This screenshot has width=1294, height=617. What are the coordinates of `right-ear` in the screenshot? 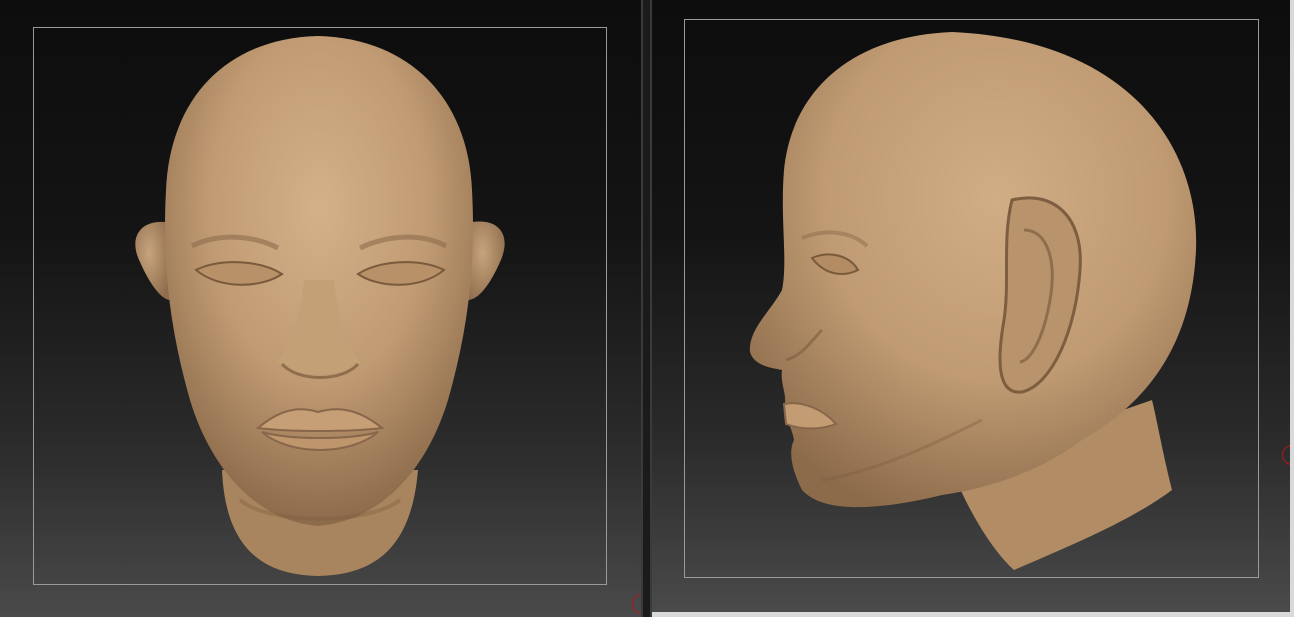 It's located at (486, 260).